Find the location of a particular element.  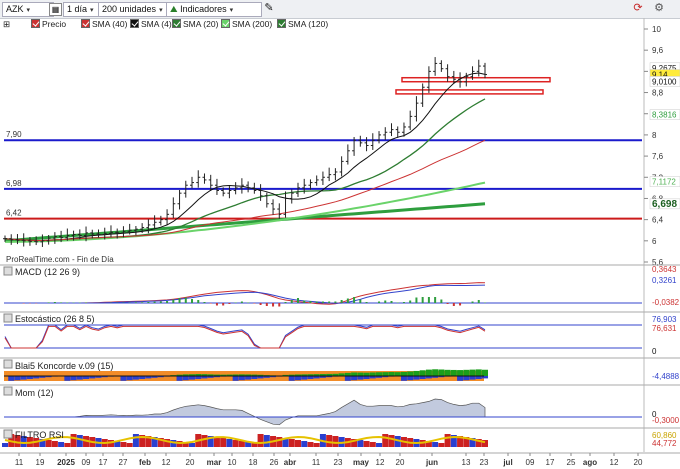

date-tick: 18 is located at coordinates (253, 462).